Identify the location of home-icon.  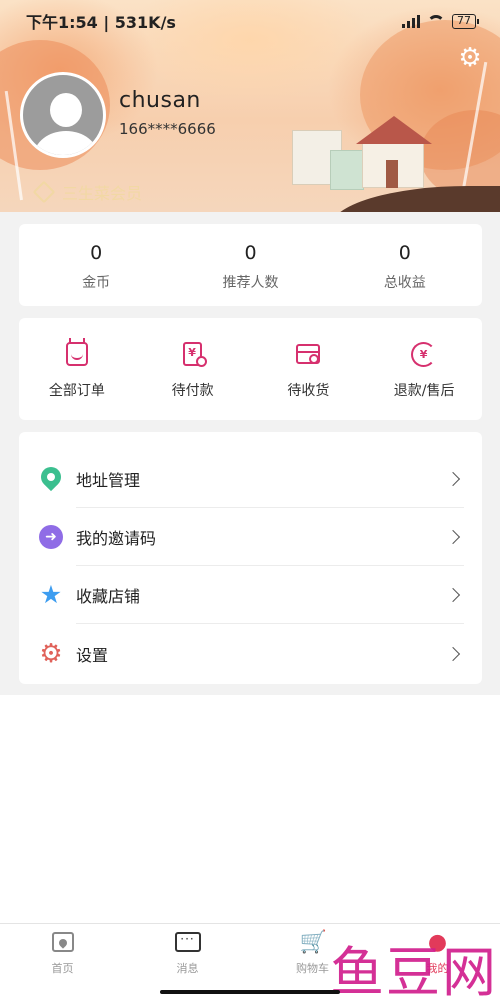
(63, 943).